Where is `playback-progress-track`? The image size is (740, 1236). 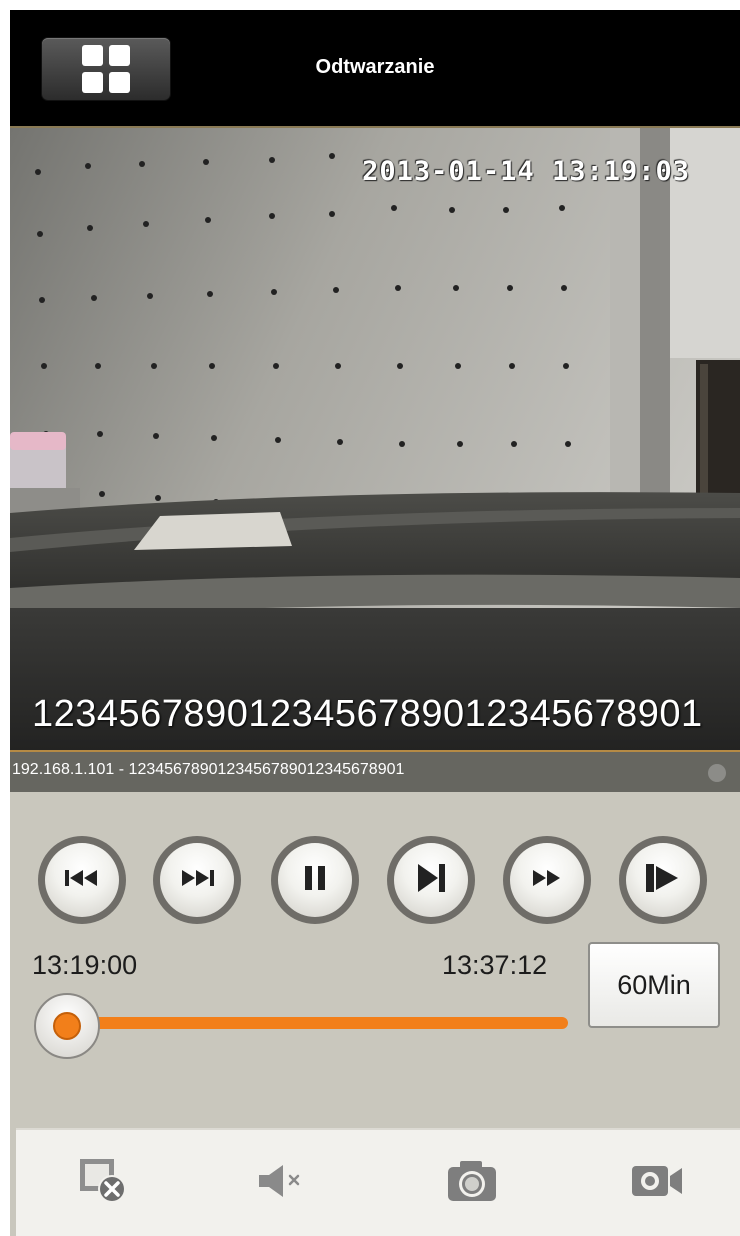 playback-progress-track is located at coordinates (320, 1023).